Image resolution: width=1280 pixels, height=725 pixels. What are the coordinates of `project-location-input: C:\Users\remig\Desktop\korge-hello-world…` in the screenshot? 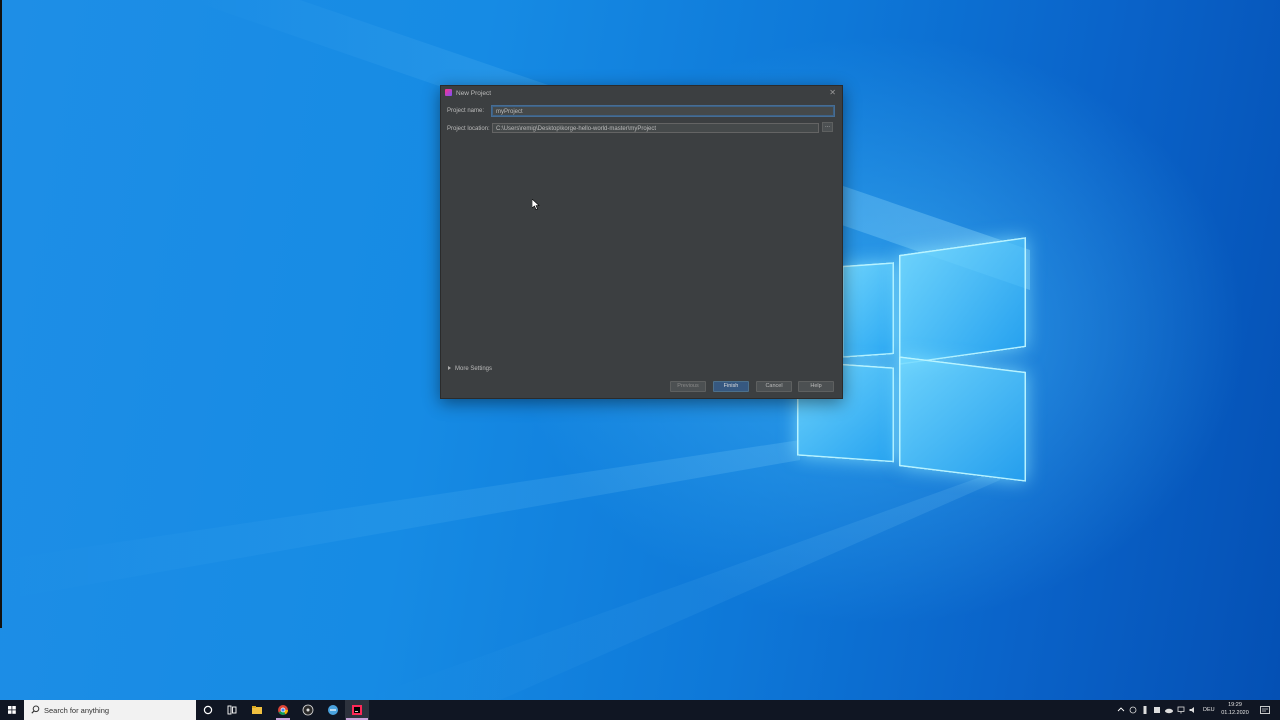 It's located at (655, 128).